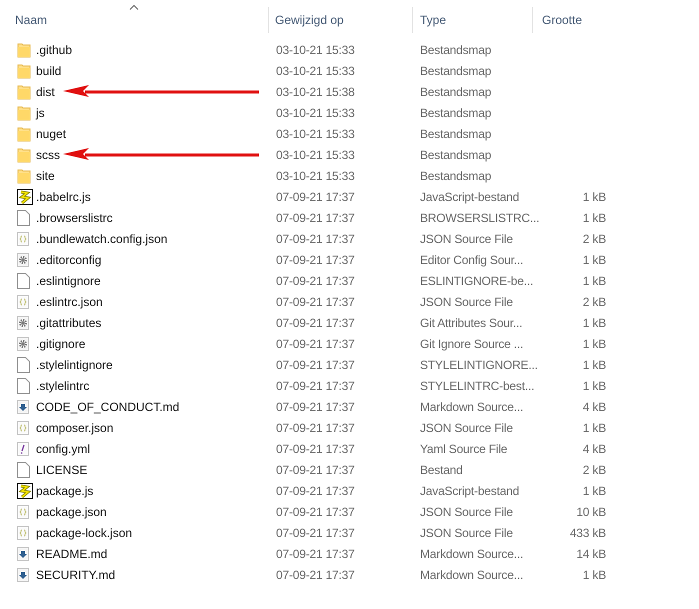  Describe the element at coordinates (71, 553) in the screenshot. I see `file-name: README.md` at that location.